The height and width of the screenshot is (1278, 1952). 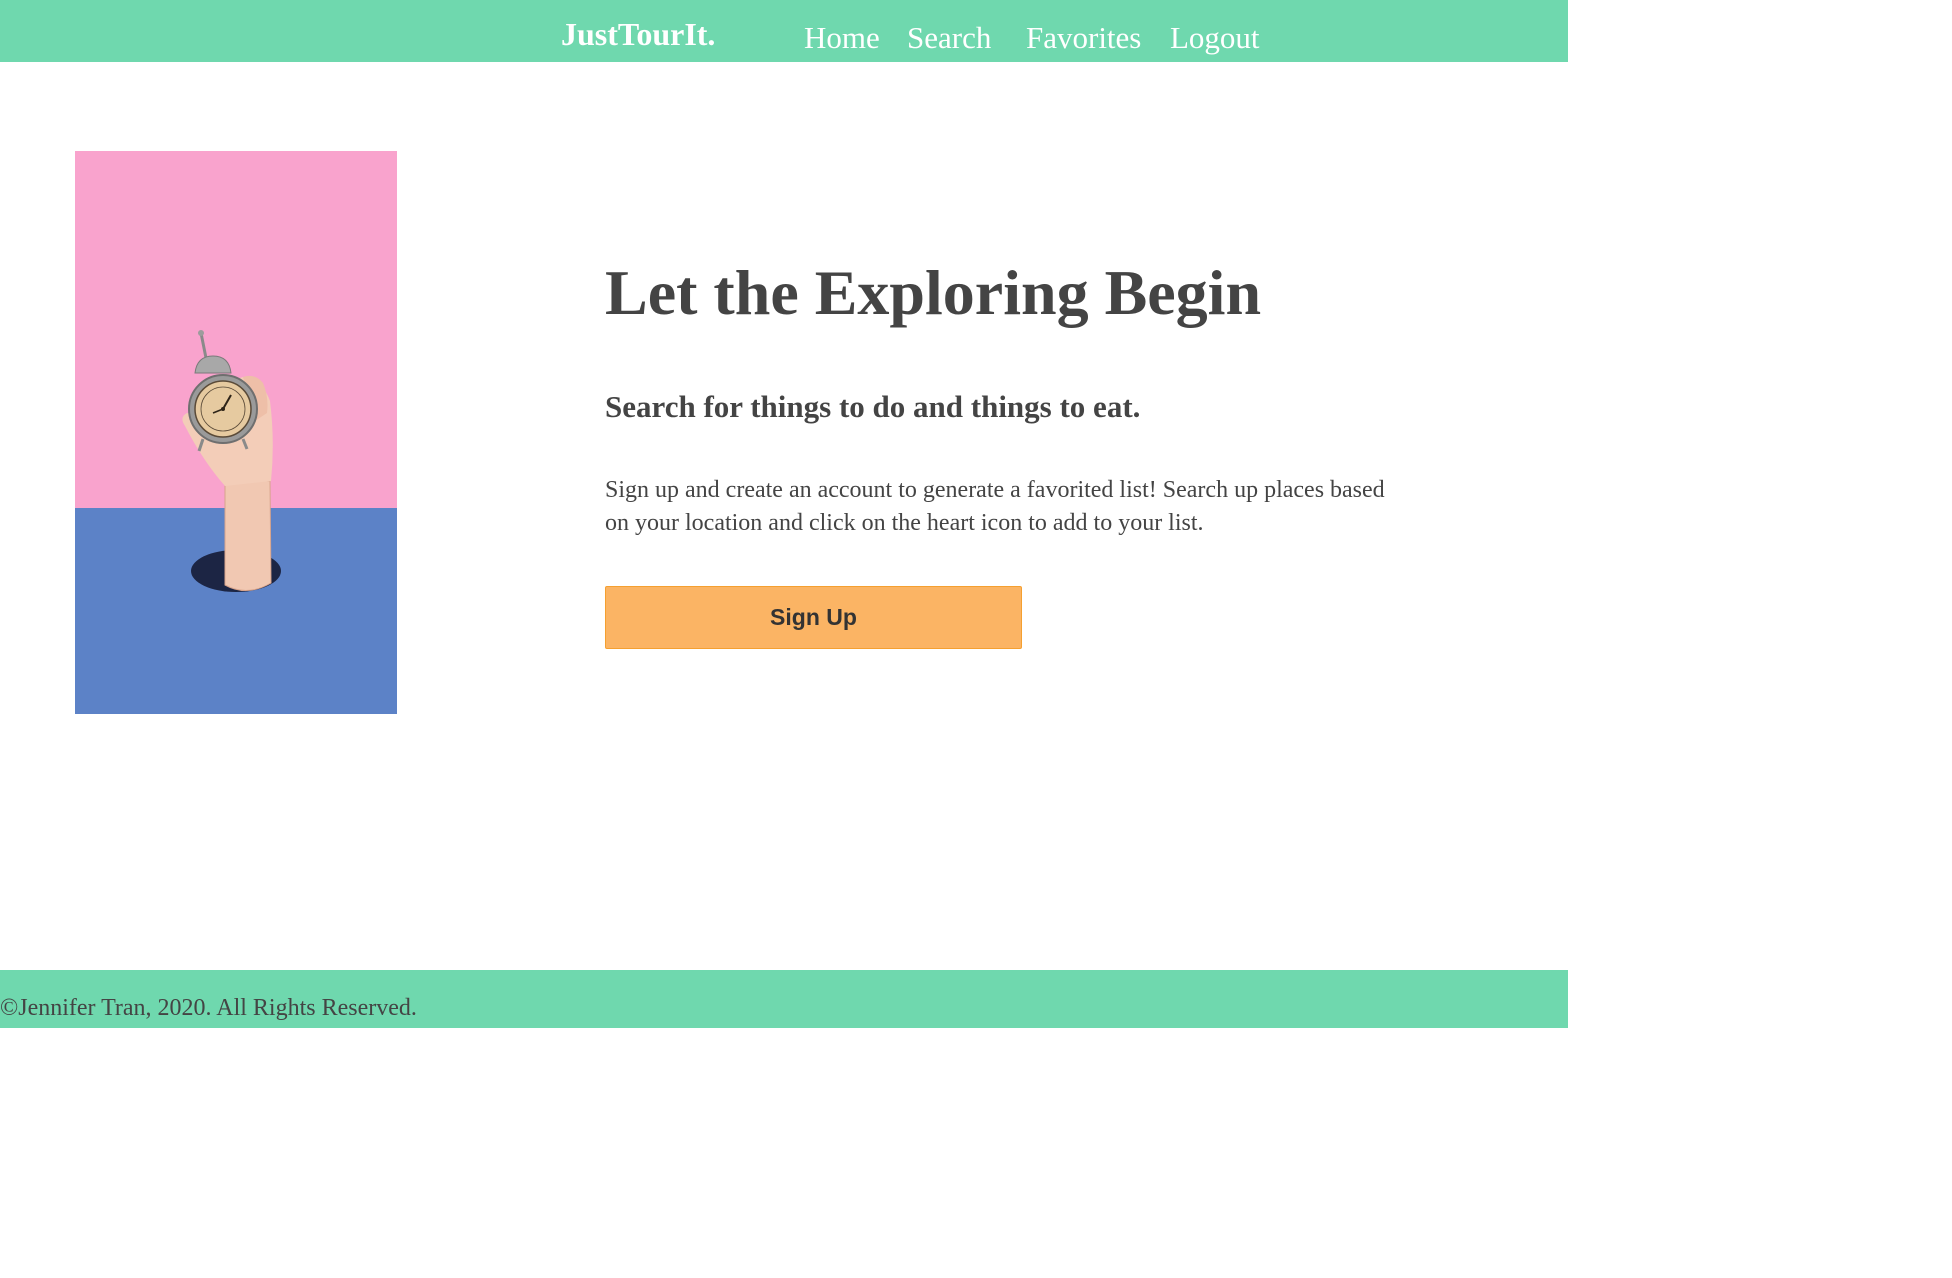 What do you see at coordinates (236, 432) in the screenshot?
I see `hero-image-hand-holding-clock` at bounding box center [236, 432].